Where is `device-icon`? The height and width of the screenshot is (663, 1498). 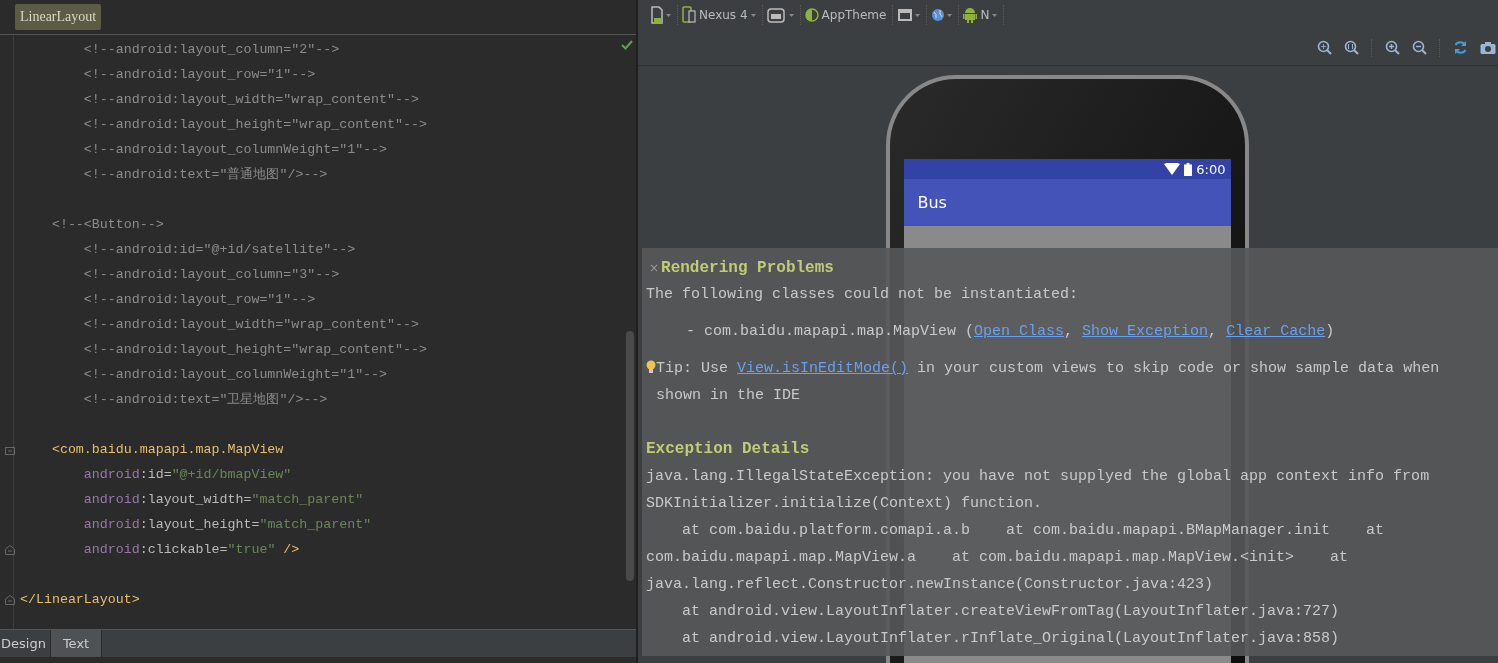
device-icon is located at coordinates (657, 15).